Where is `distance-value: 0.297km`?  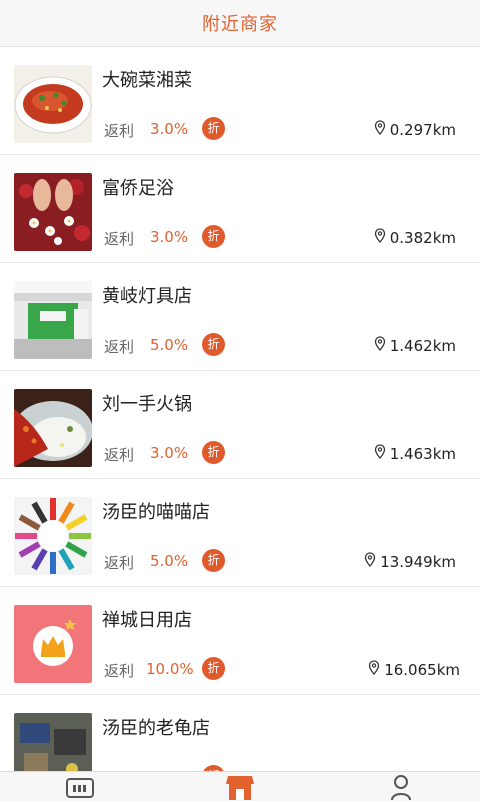
distance-value: 0.297km is located at coordinates (422, 129).